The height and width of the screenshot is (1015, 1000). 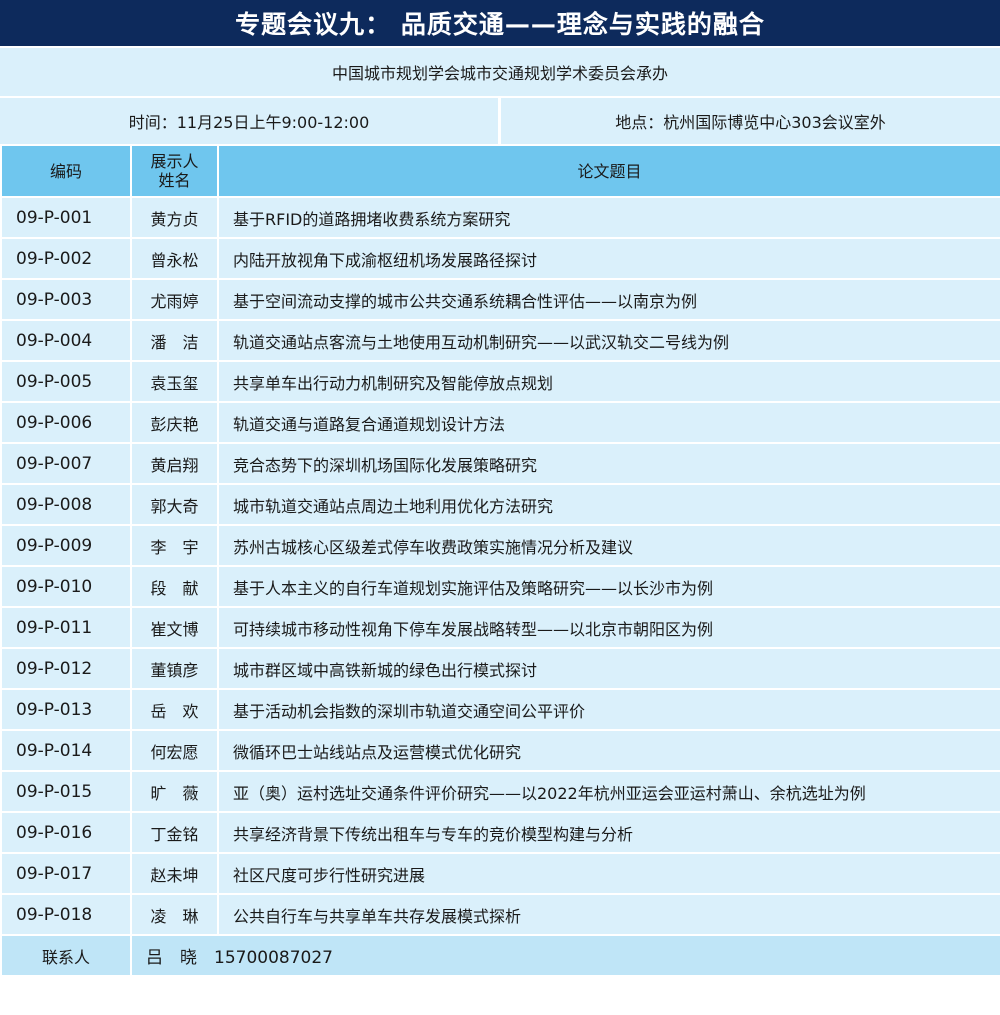 I want to click on session-title: 专题会议九： 品质交通——理念与实践的融合, so click(x=500, y=23).